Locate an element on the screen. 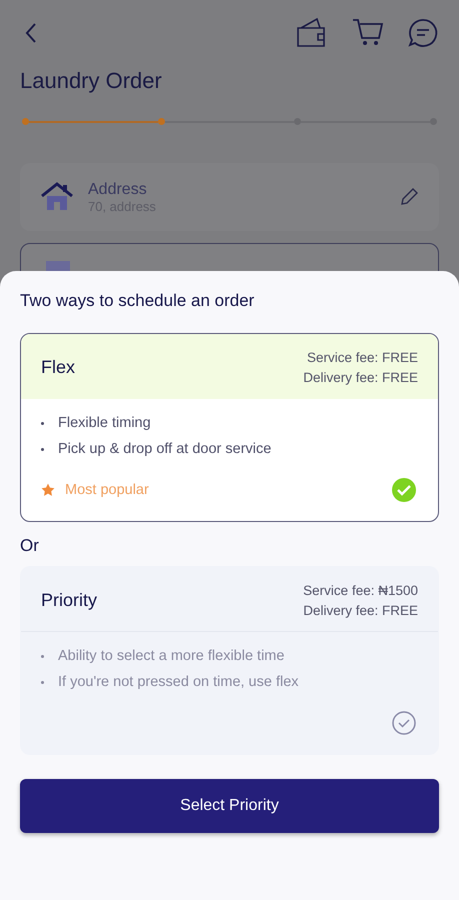  fee-text: Service fee: ₦1500 is located at coordinates (360, 590).